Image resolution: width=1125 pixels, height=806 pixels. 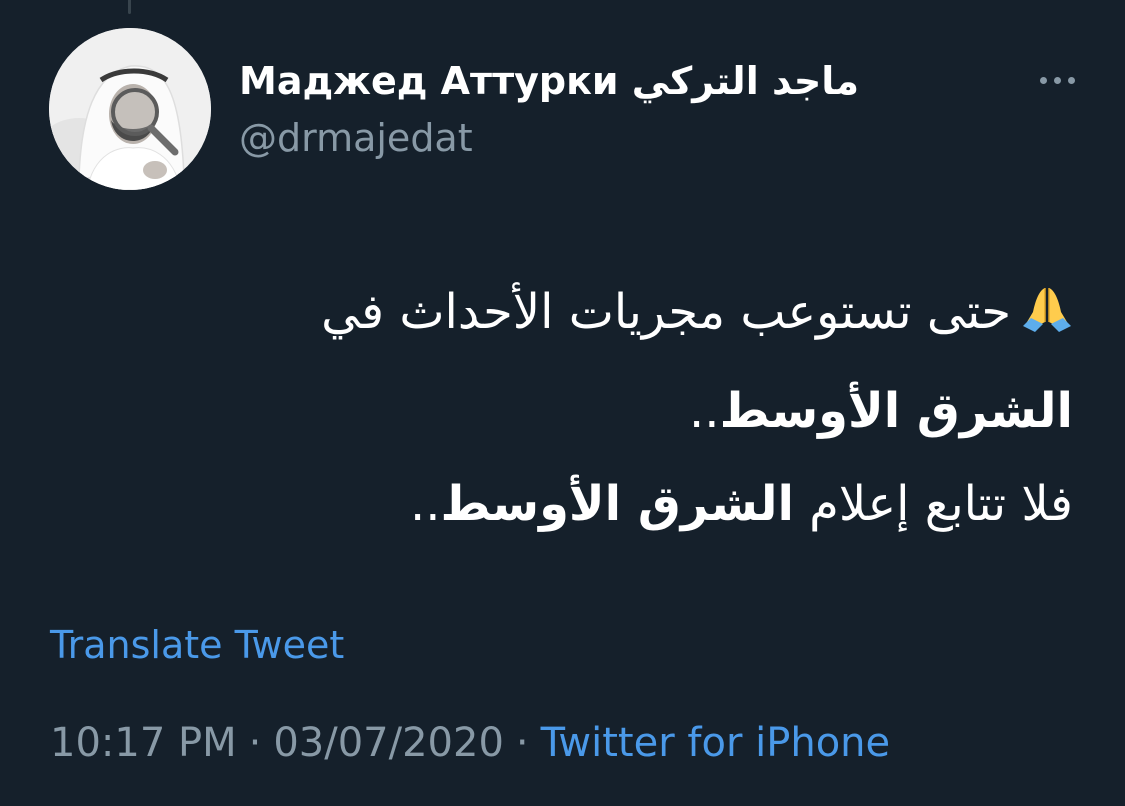 I want to click on tweet-line-1-text: حتى تستوعب مجريات الأحداث في, so click(x=666, y=312).